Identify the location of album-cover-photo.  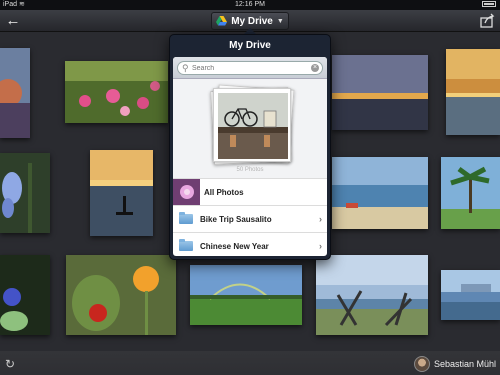
(253, 126).